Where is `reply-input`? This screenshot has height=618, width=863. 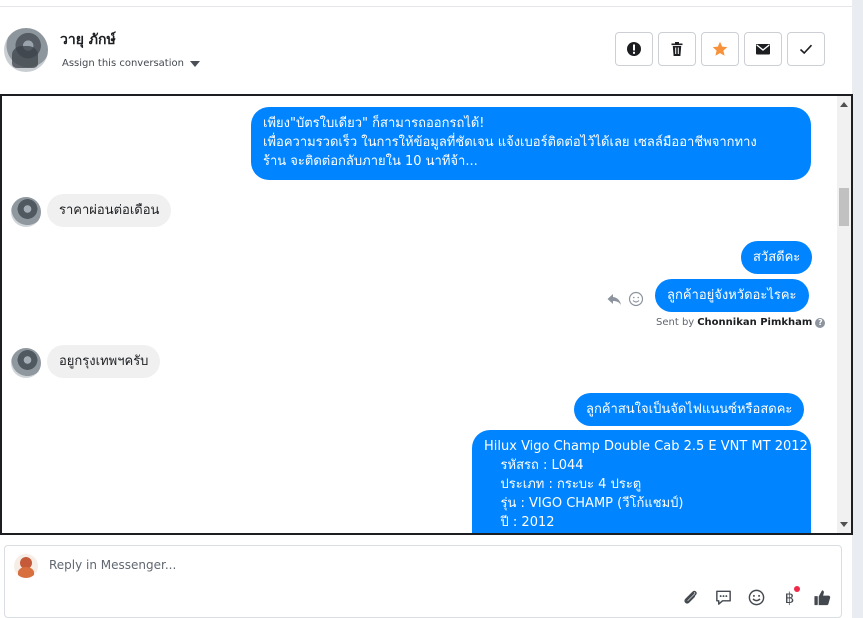
reply-input is located at coordinates (349, 565).